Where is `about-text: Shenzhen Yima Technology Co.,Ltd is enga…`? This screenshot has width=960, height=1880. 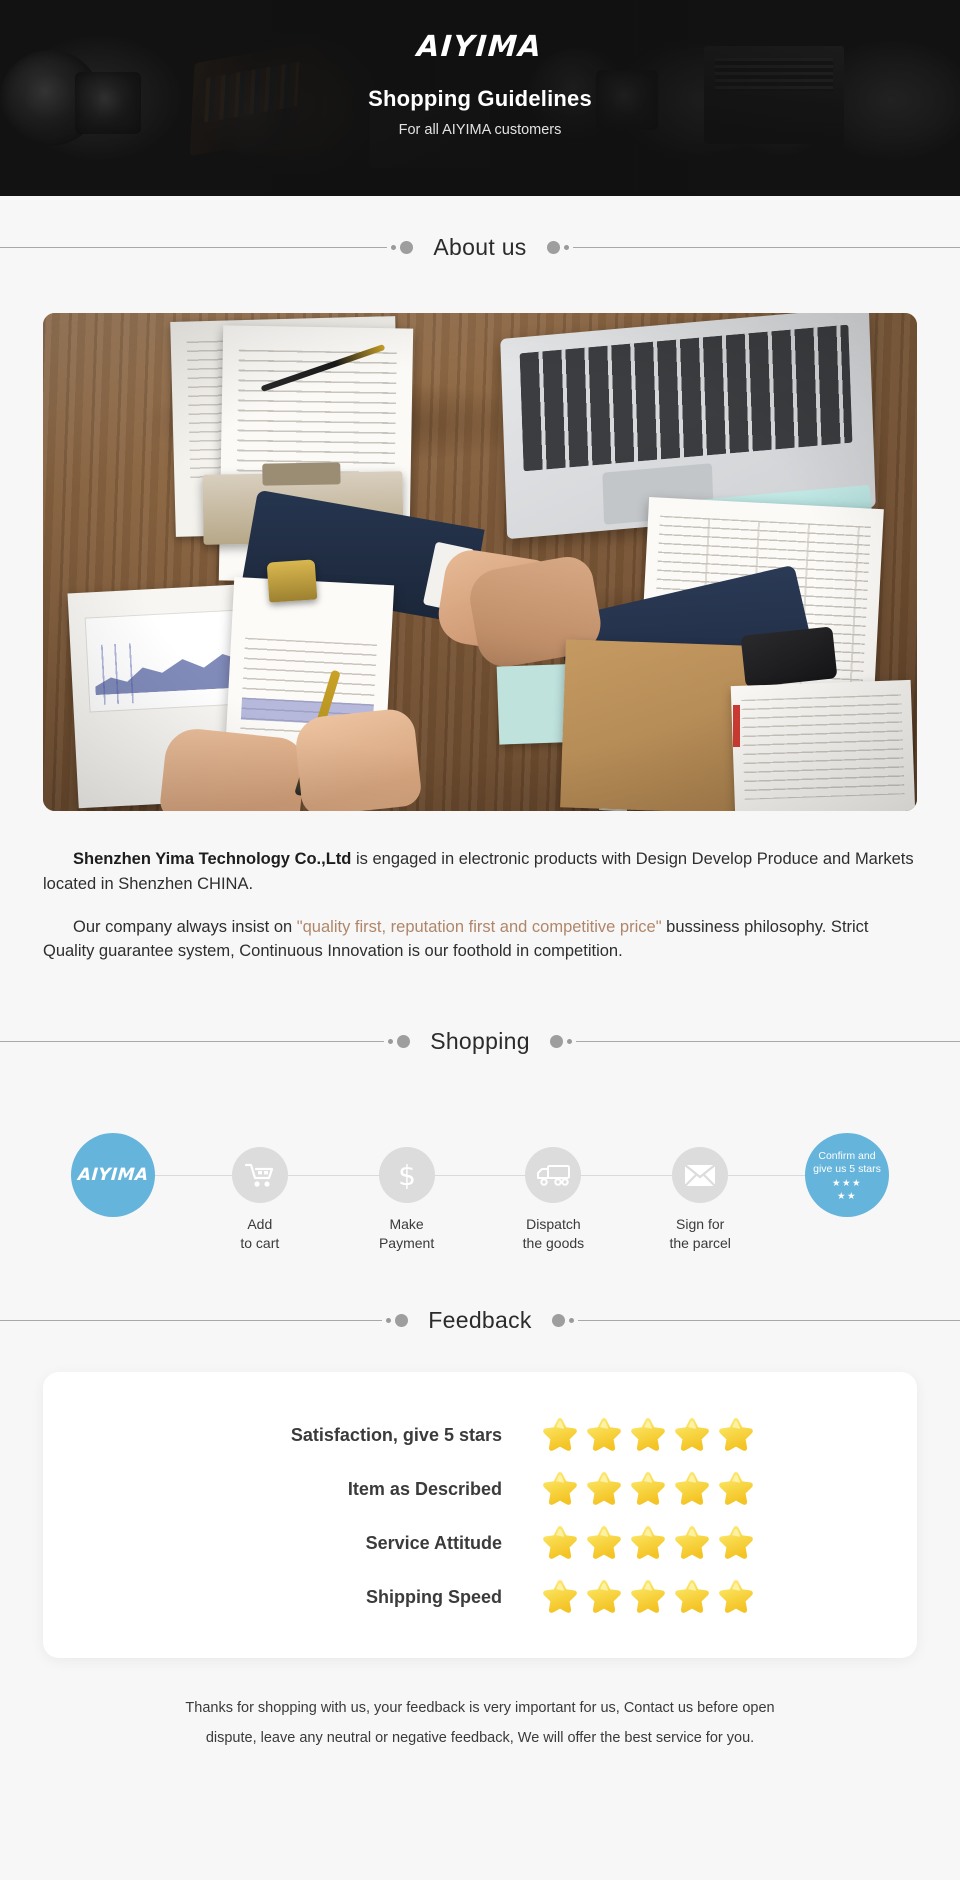 about-text: Shenzhen Yima Technology Co.,Ltd is enga… is located at coordinates (480, 905).